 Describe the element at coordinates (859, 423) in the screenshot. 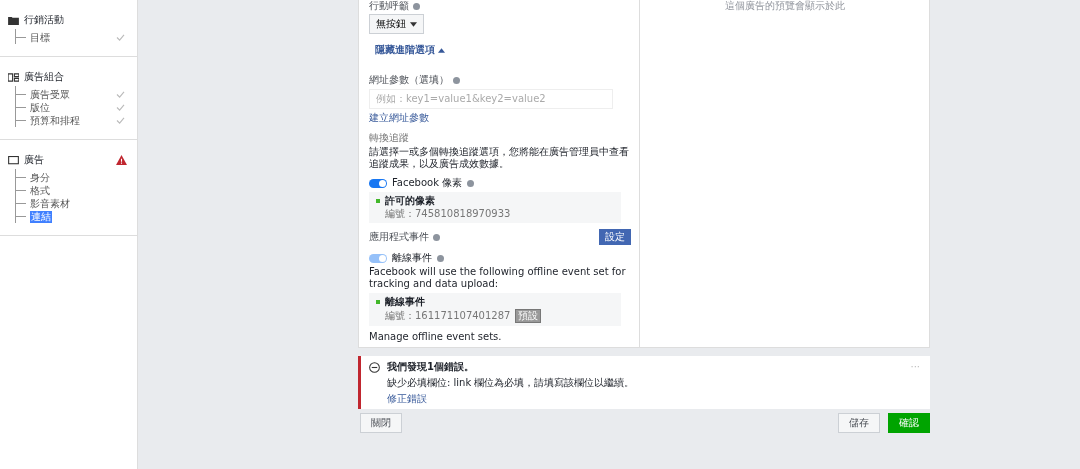

I see `save-button: 儲存` at that location.